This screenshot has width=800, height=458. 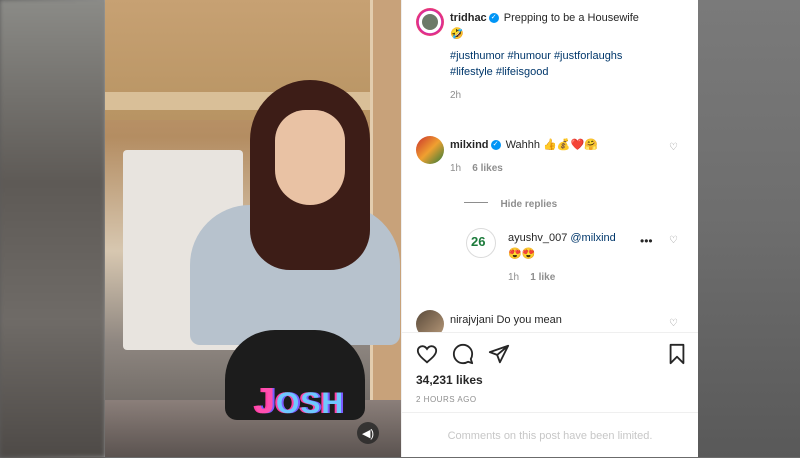 What do you see at coordinates (522, 254) in the screenshot?
I see `reply-emojis: 😍😍` at bounding box center [522, 254].